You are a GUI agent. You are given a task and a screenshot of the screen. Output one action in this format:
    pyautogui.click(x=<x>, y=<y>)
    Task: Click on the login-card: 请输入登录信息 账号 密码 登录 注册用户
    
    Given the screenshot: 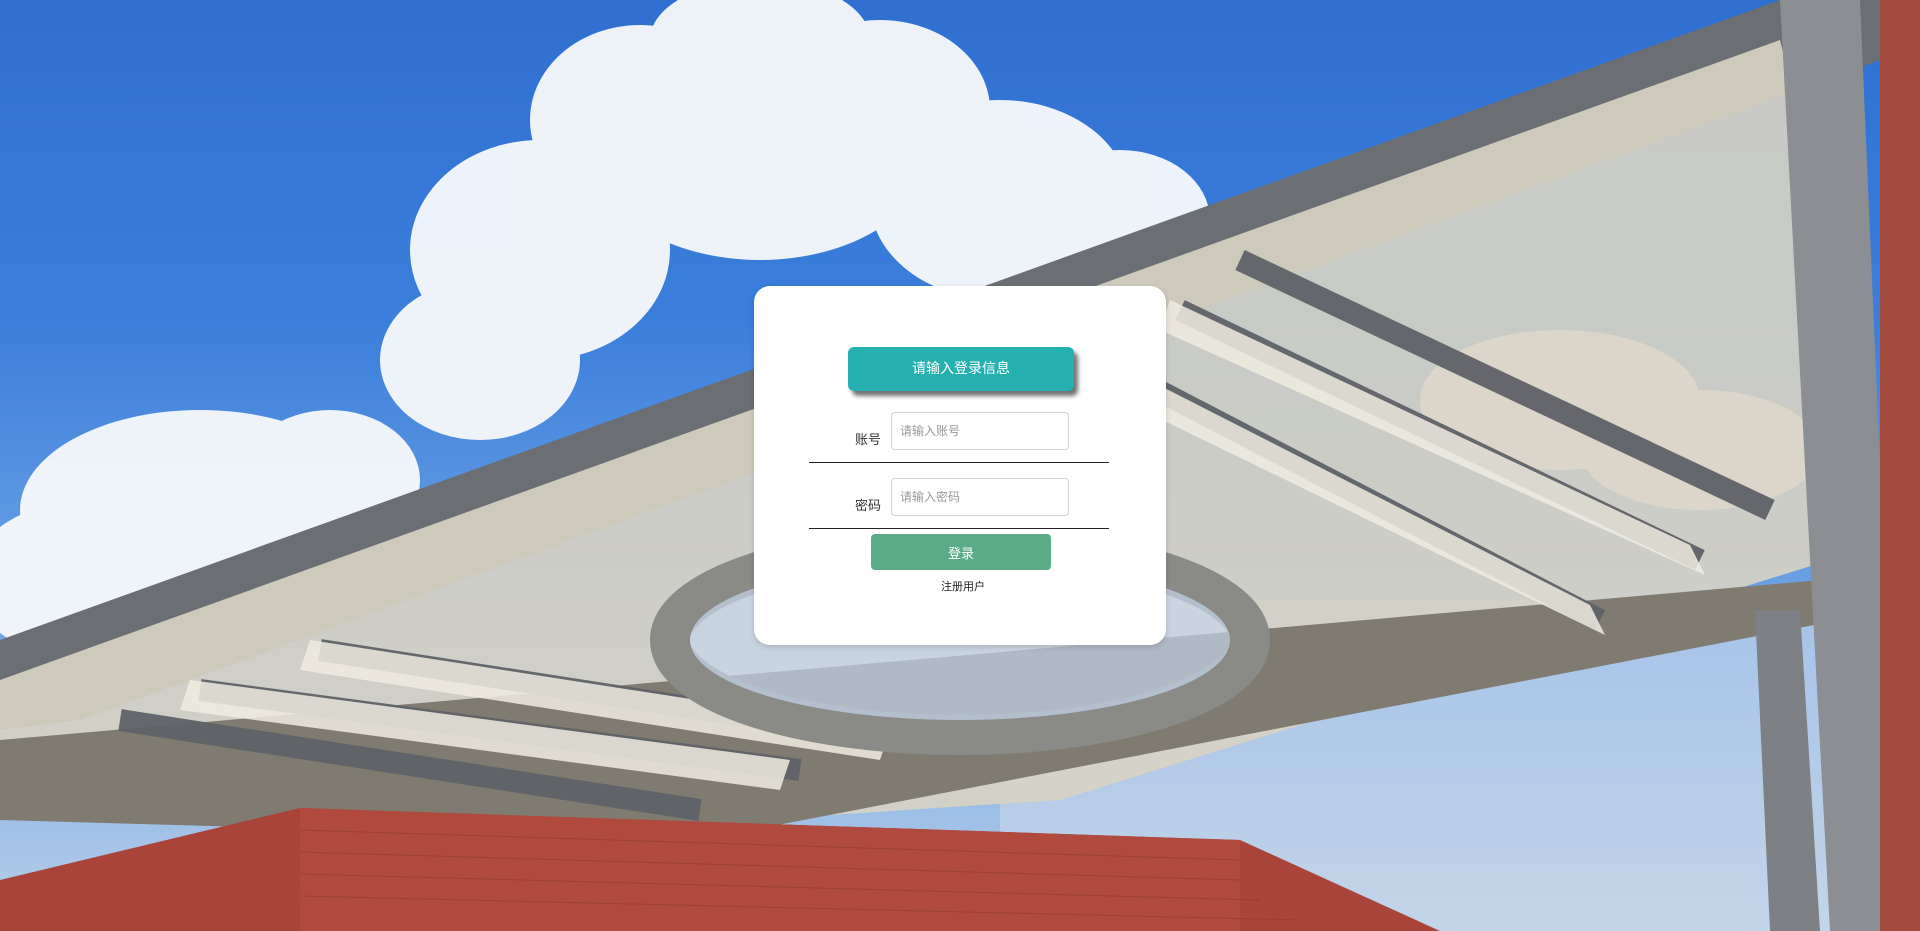 What is the action you would take?
    pyautogui.click(x=960, y=465)
    